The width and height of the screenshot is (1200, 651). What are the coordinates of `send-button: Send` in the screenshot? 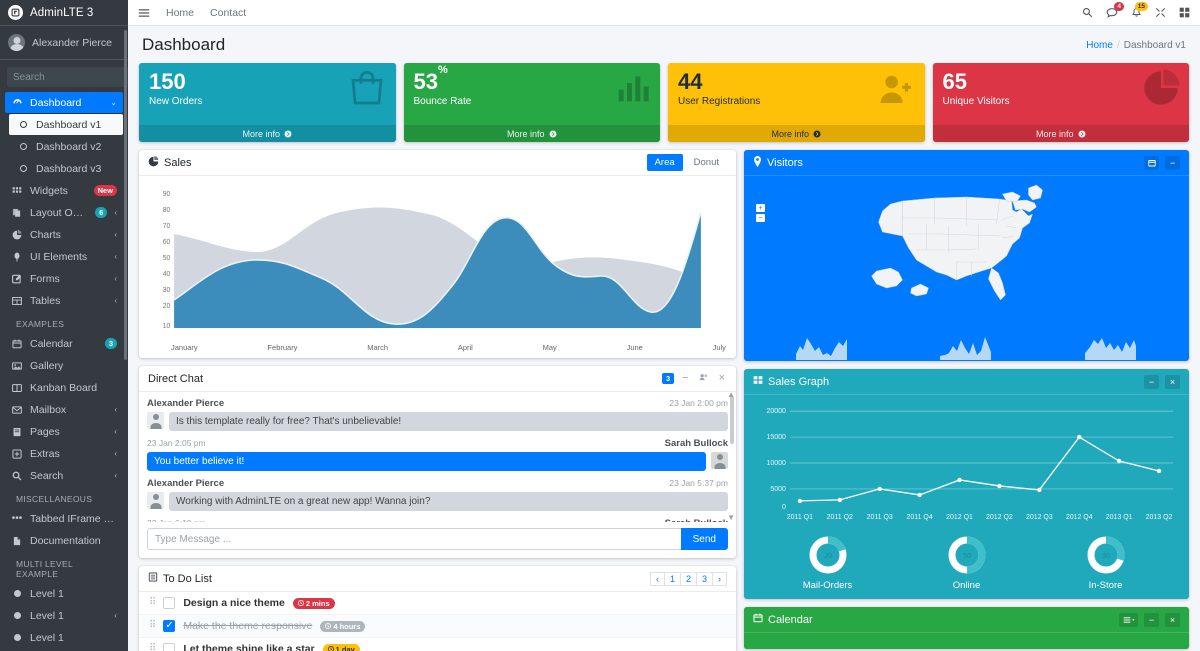 It's located at (704, 539).